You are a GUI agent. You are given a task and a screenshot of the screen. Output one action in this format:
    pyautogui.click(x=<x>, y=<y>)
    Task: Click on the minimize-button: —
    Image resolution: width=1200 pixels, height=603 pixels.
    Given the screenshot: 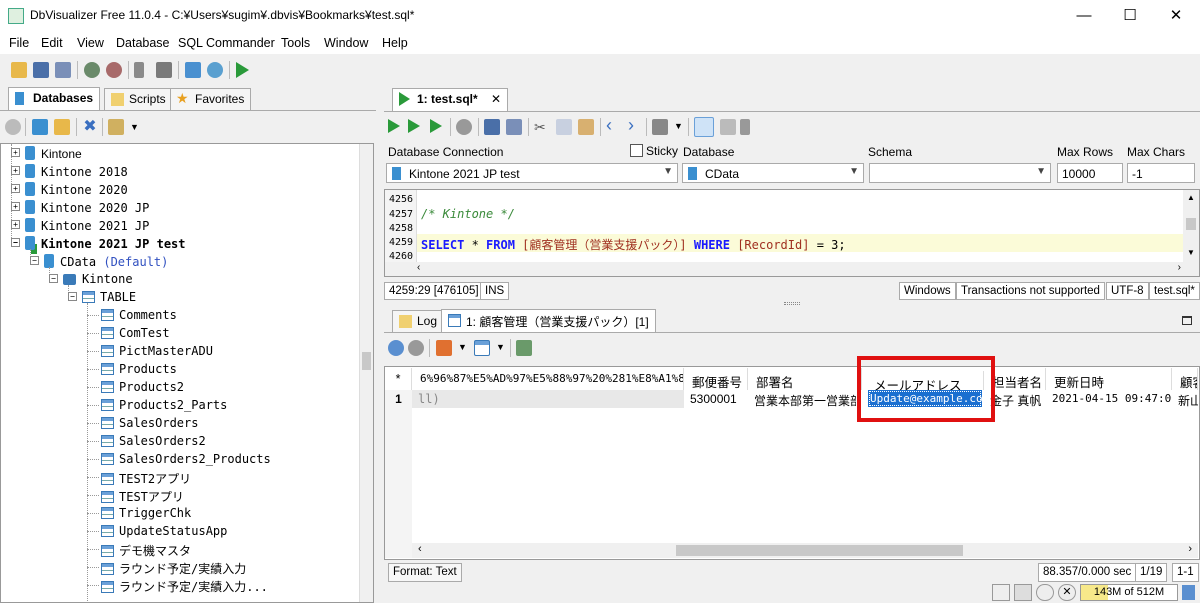 What is the action you would take?
    pyautogui.click(x=1084, y=16)
    